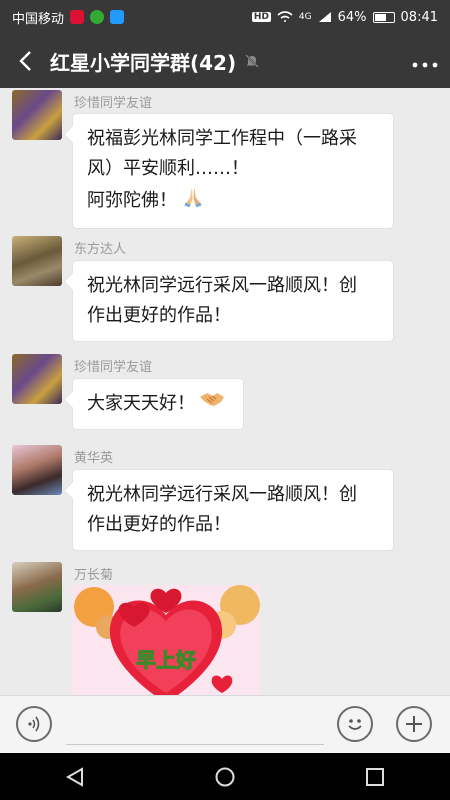 This screenshot has height=800, width=450. I want to click on nav-home-icon, so click(225, 777).